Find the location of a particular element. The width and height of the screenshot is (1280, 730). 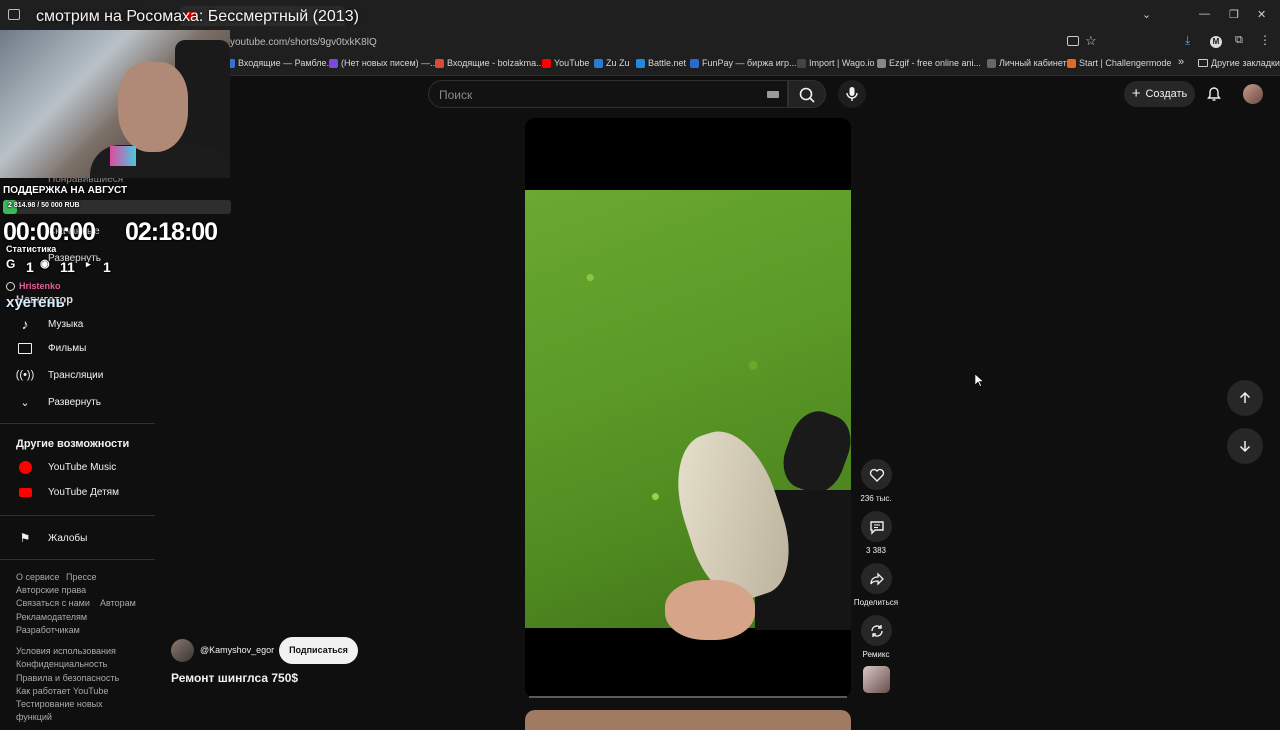

sidebar-item-label: Фильмы is located at coordinates (67, 348).